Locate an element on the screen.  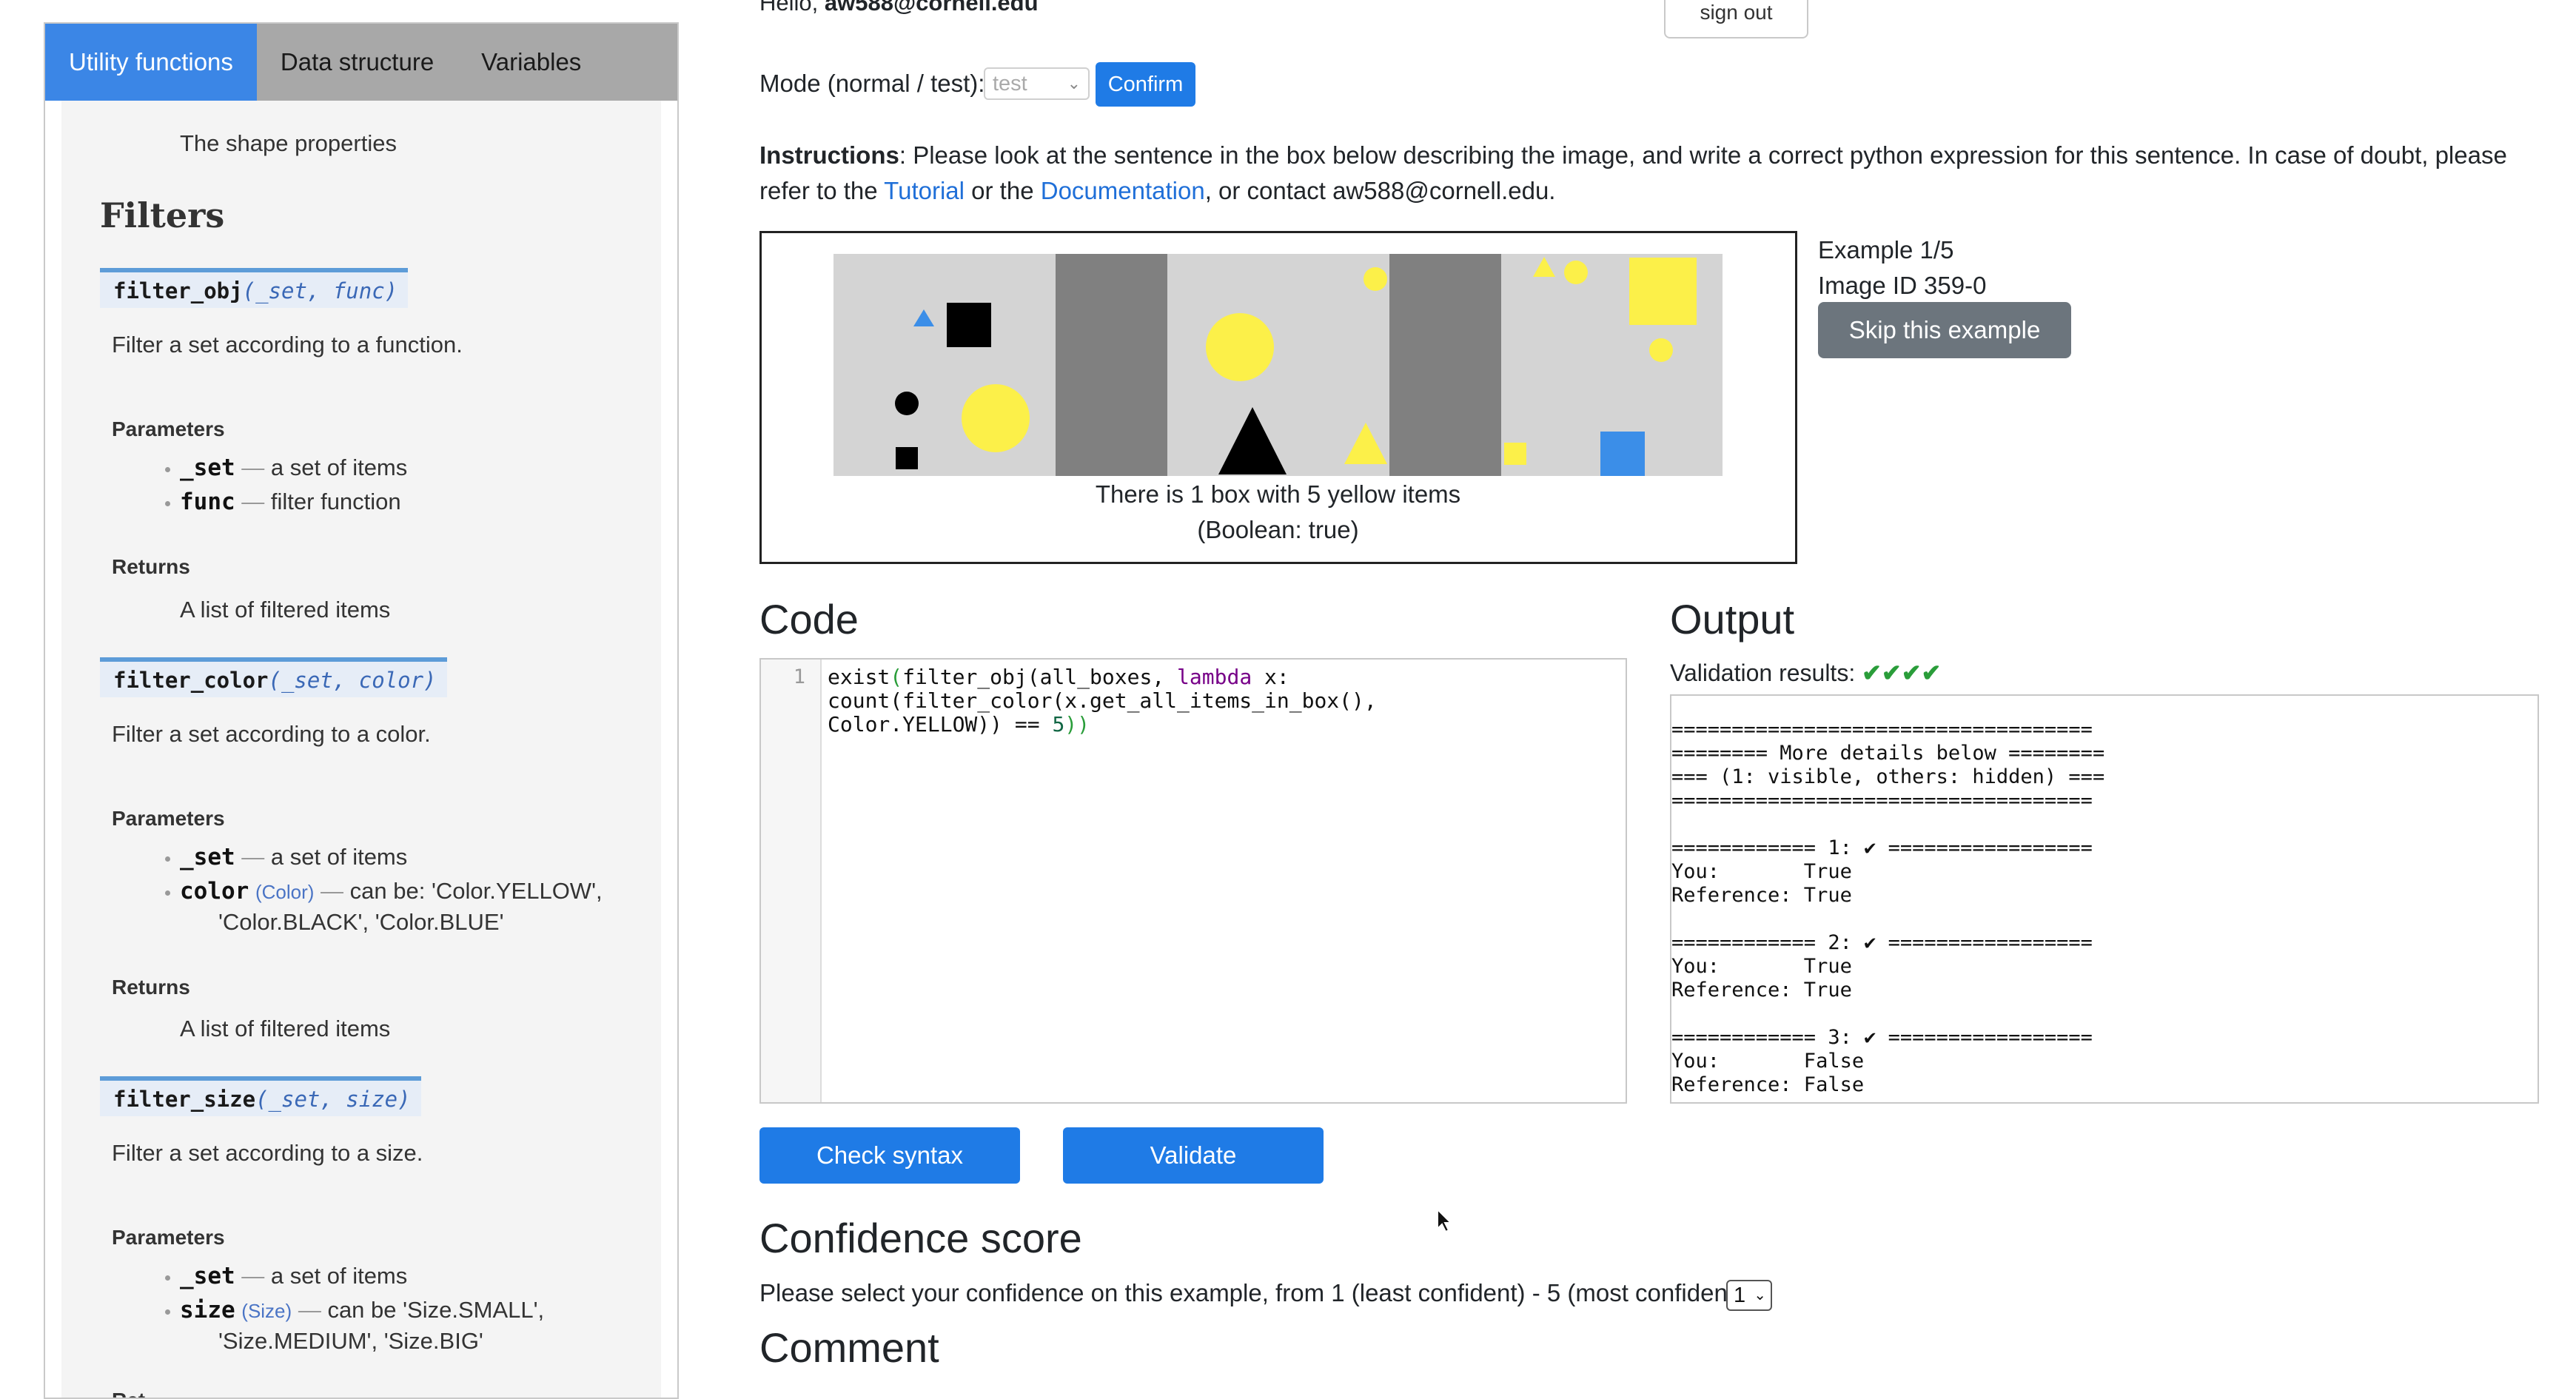
param-desc: can be 'Size.SMALL', is located at coordinates (436, 1310).